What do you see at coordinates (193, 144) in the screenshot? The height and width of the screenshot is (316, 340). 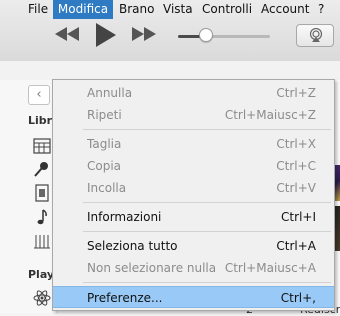 I see `menu-item-taglia: Taglia Ctrl+X` at bounding box center [193, 144].